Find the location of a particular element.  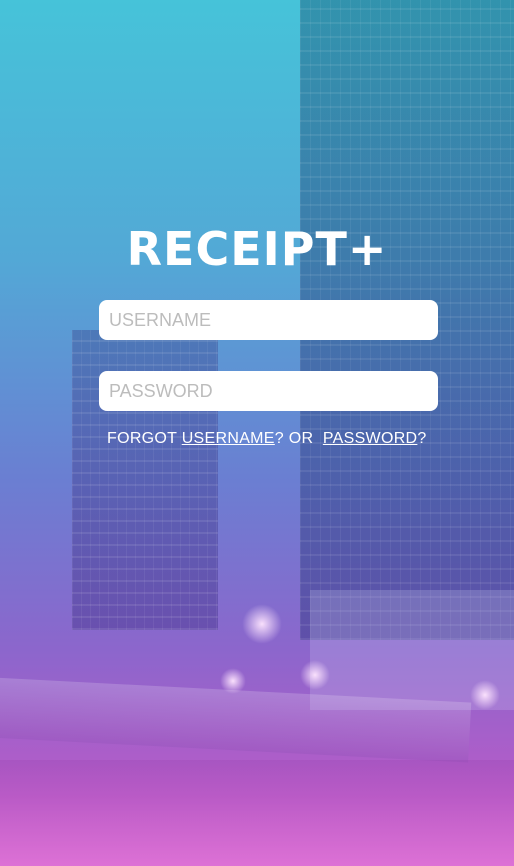

forgot-username-link: USERNAME is located at coordinates (228, 438).